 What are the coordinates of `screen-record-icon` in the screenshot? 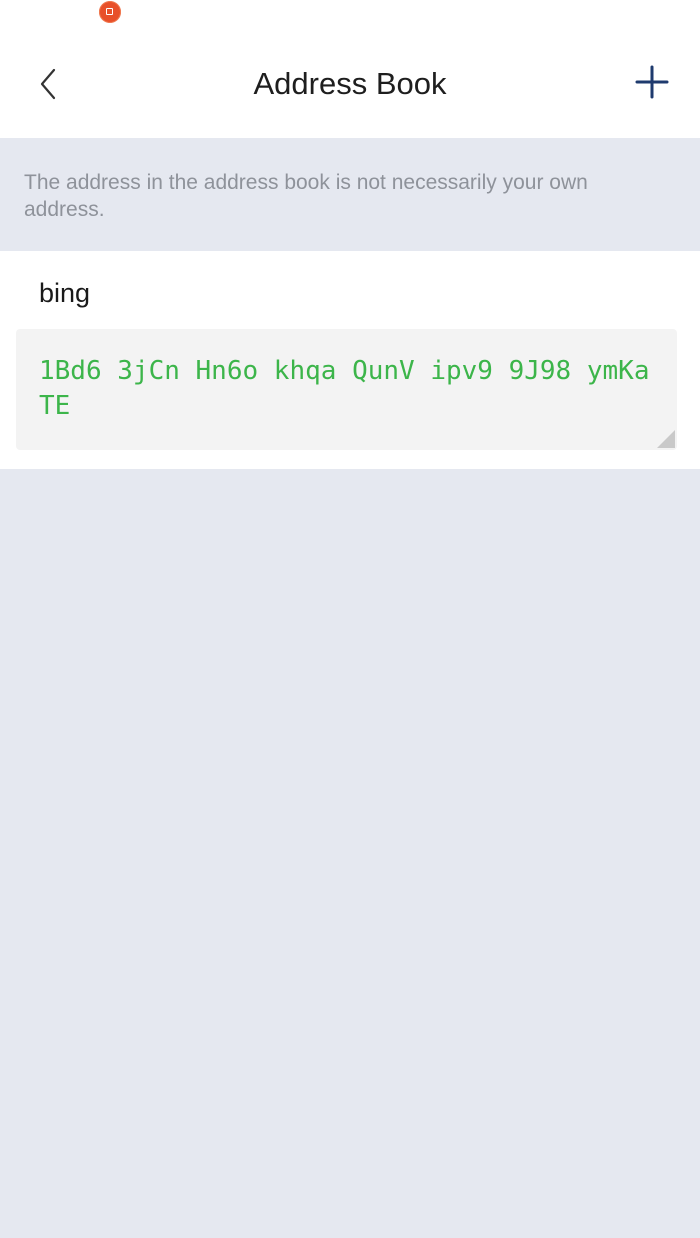 It's located at (110, 12).